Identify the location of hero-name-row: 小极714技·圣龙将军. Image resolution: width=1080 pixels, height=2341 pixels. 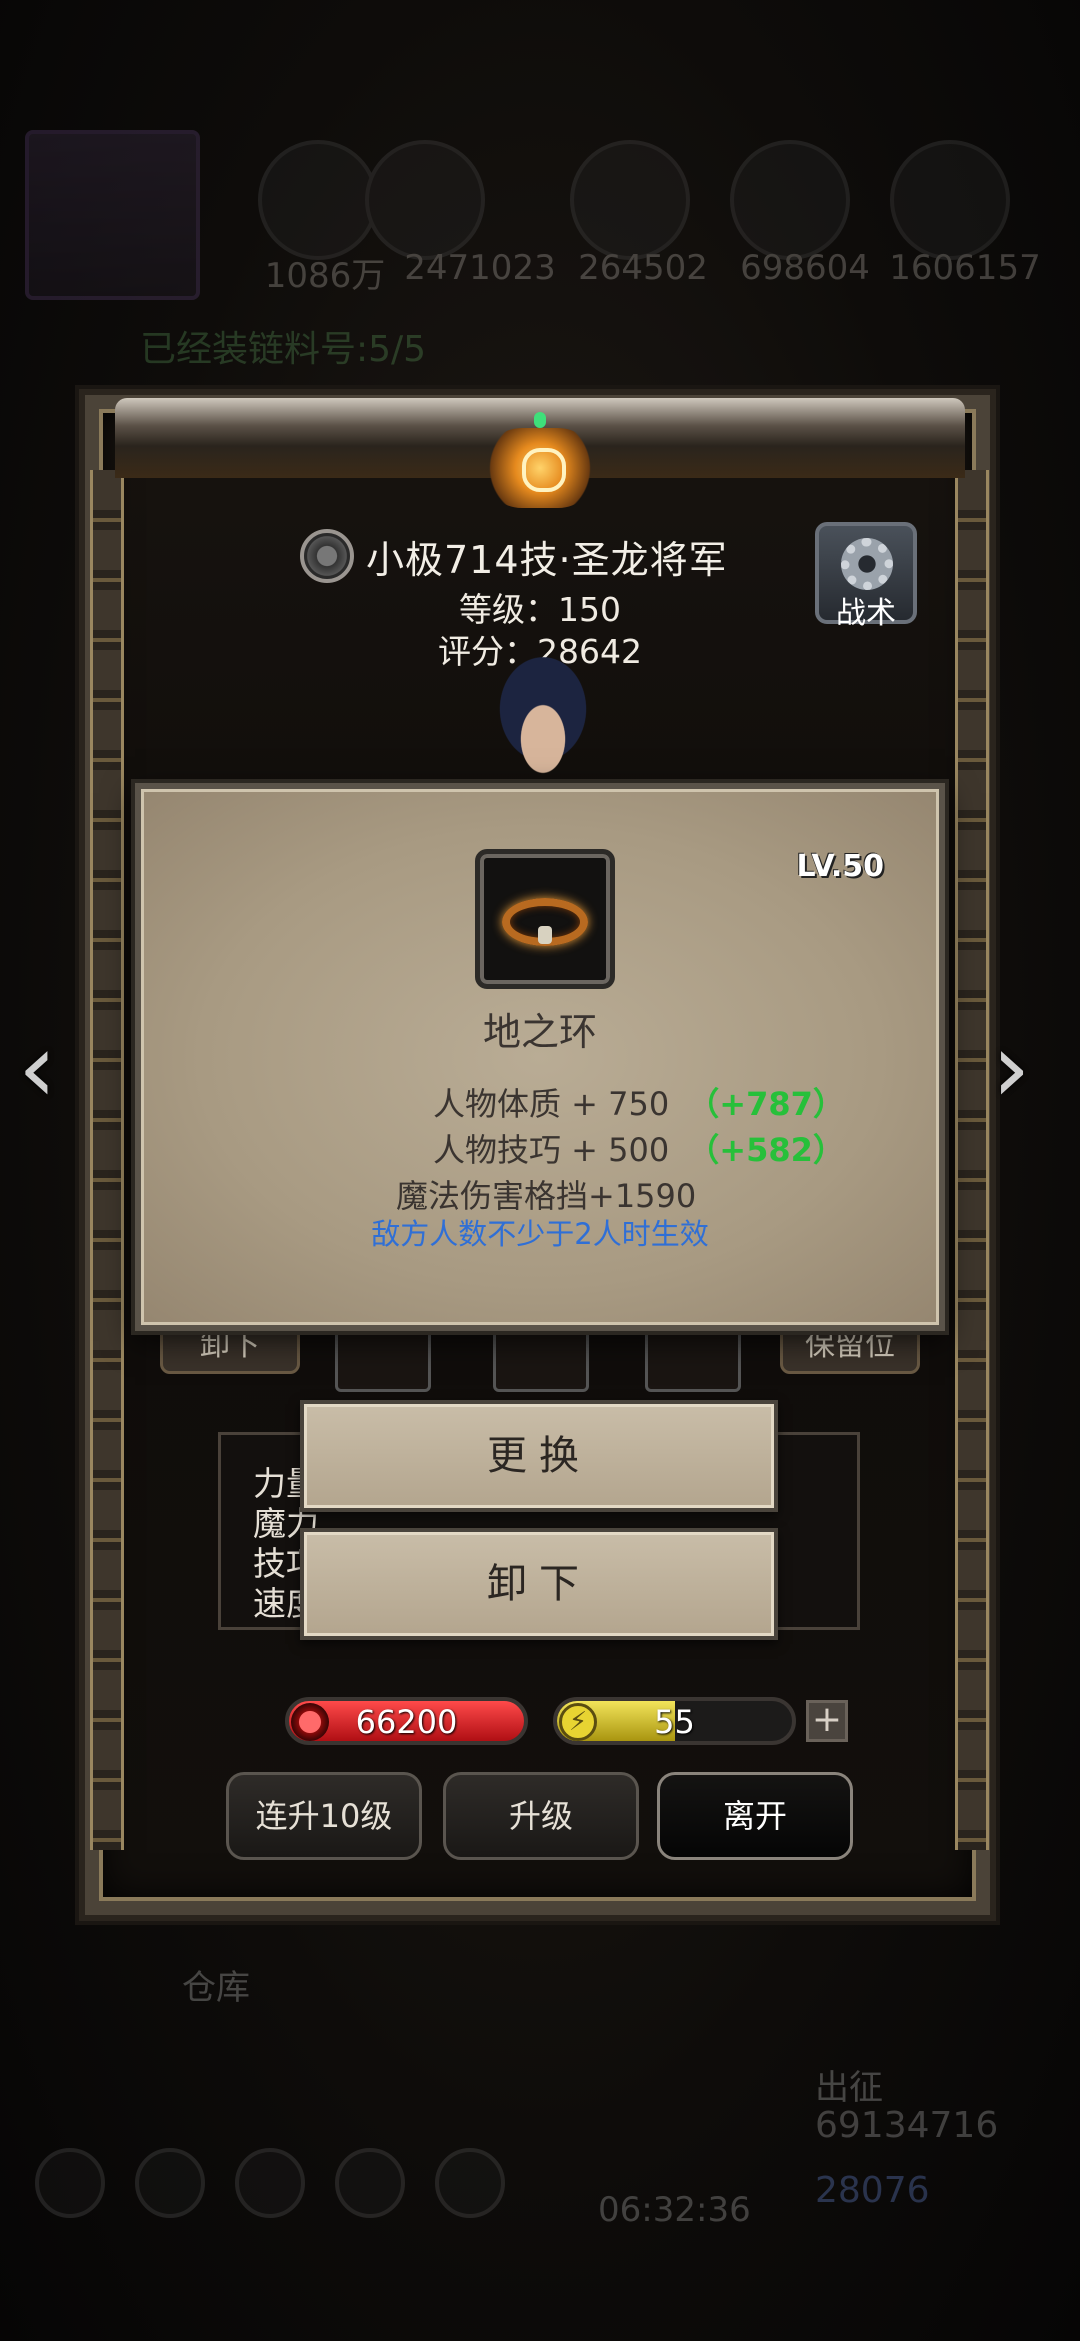
(540, 556).